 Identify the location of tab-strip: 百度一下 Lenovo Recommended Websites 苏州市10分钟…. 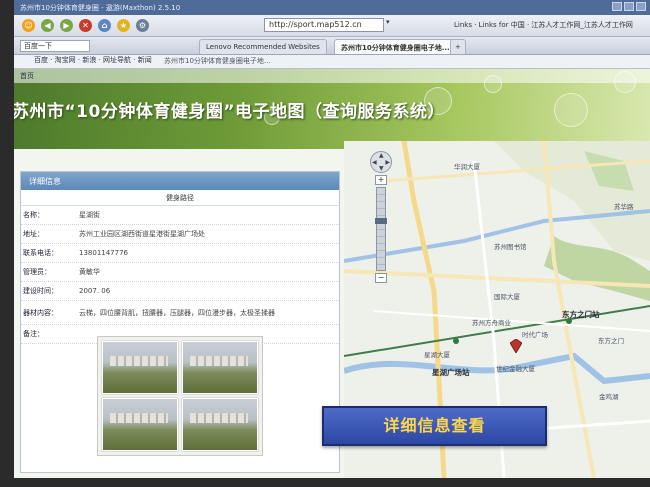
(332, 46).